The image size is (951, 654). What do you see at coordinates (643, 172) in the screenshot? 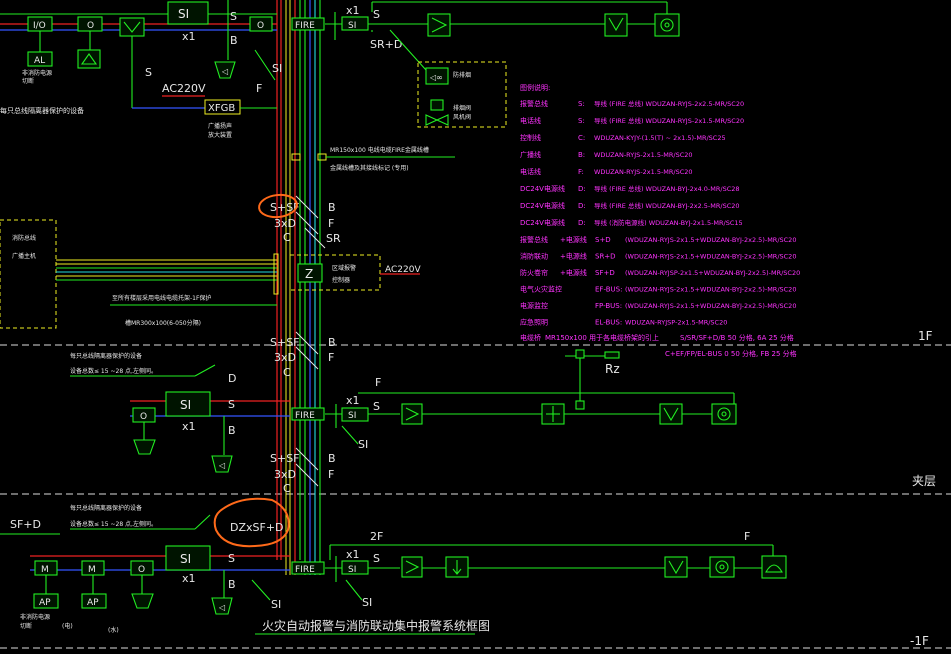
I see `legend-row-desc: WDUZAN-RYJS-2x1.5-MR/SC20` at bounding box center [643, 172].